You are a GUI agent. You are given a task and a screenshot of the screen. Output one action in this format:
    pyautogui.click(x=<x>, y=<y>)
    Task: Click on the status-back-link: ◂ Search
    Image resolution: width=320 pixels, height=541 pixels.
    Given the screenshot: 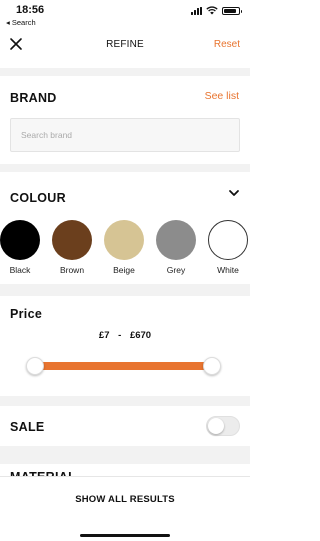 What is the action you would take?
    pyautogui.click(x=21, y=22)
    